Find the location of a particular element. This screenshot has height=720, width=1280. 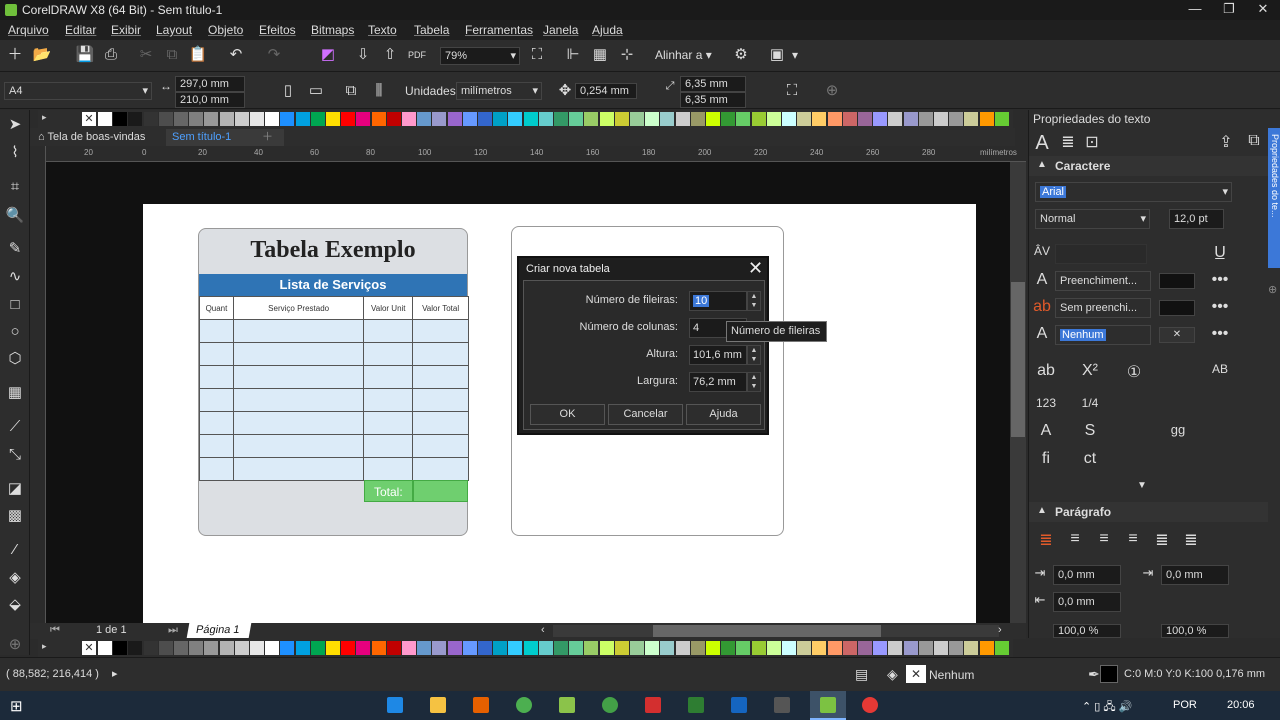

collapse-icon: ▲ is located at coordinates (1042, 164).